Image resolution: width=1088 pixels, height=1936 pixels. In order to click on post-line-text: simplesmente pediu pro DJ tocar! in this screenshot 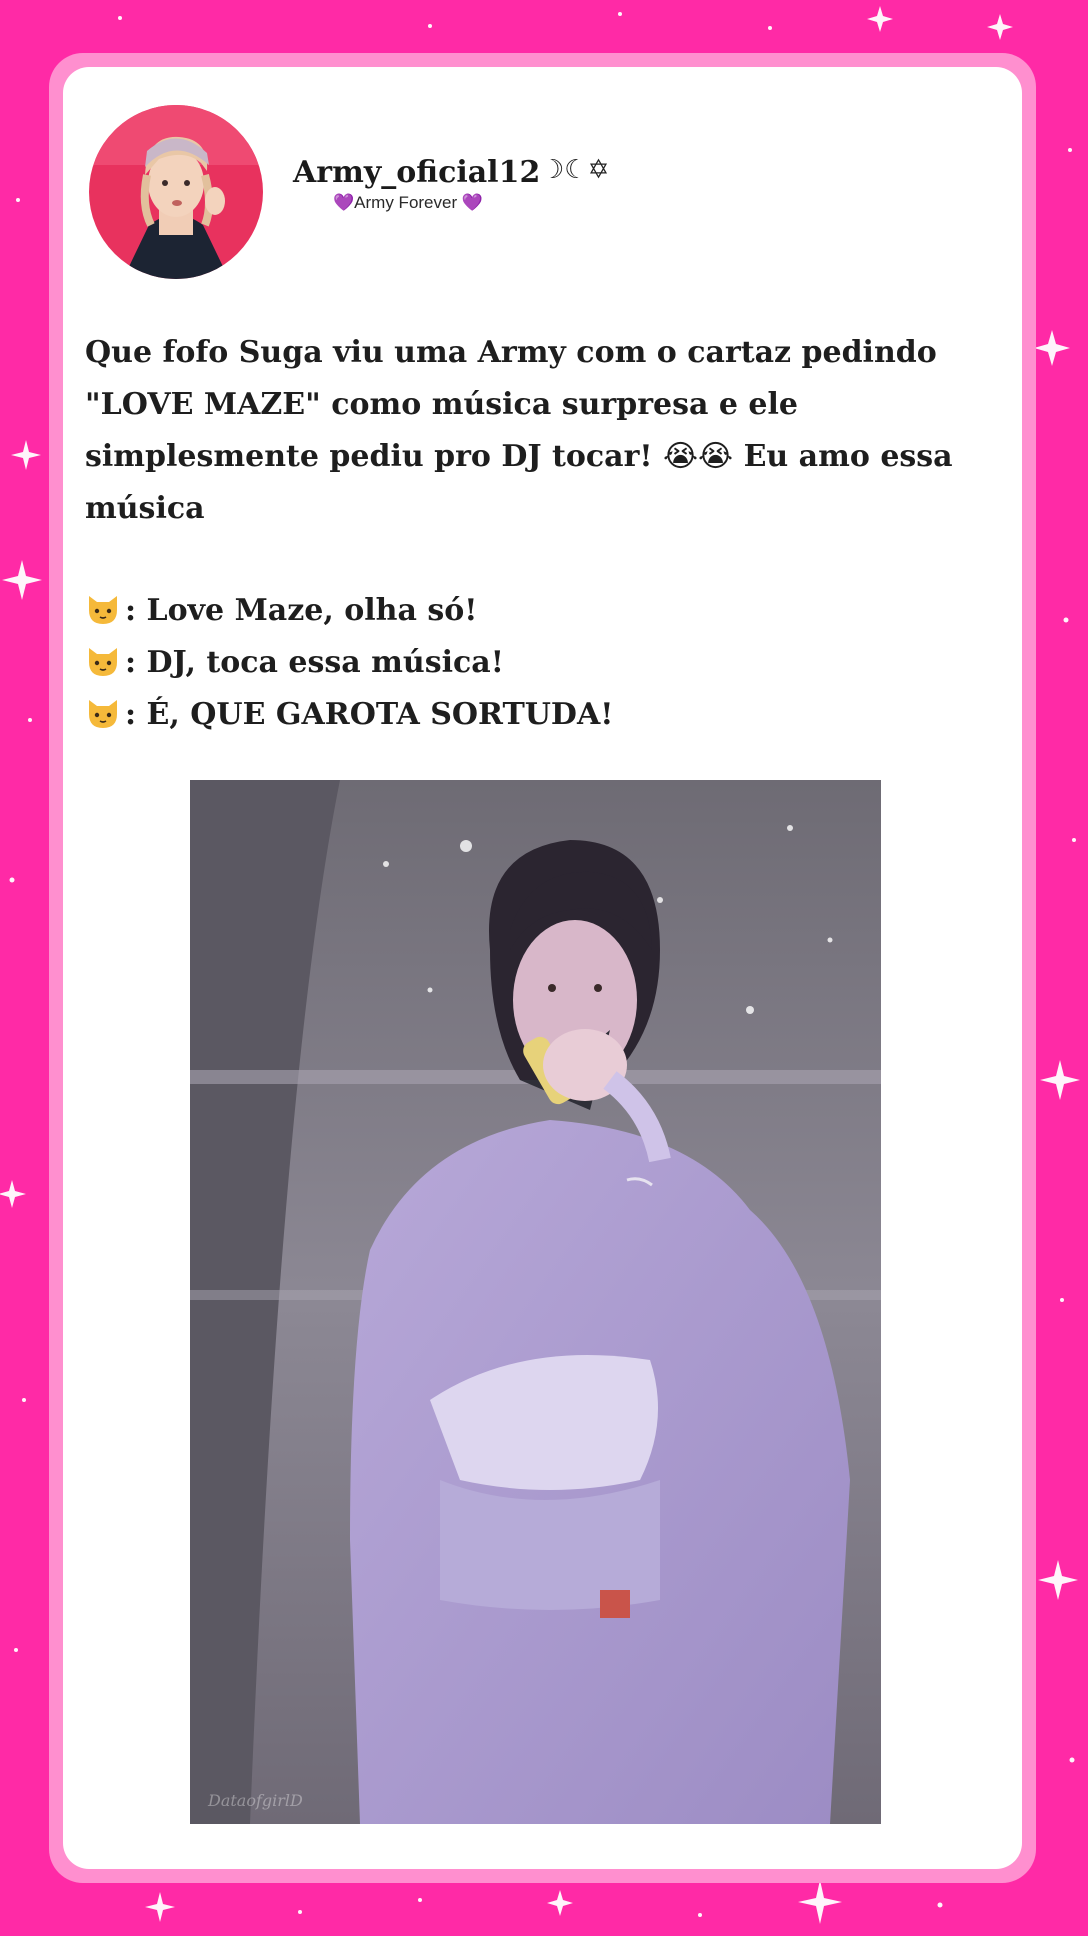, I will do `click(369, 456)`.